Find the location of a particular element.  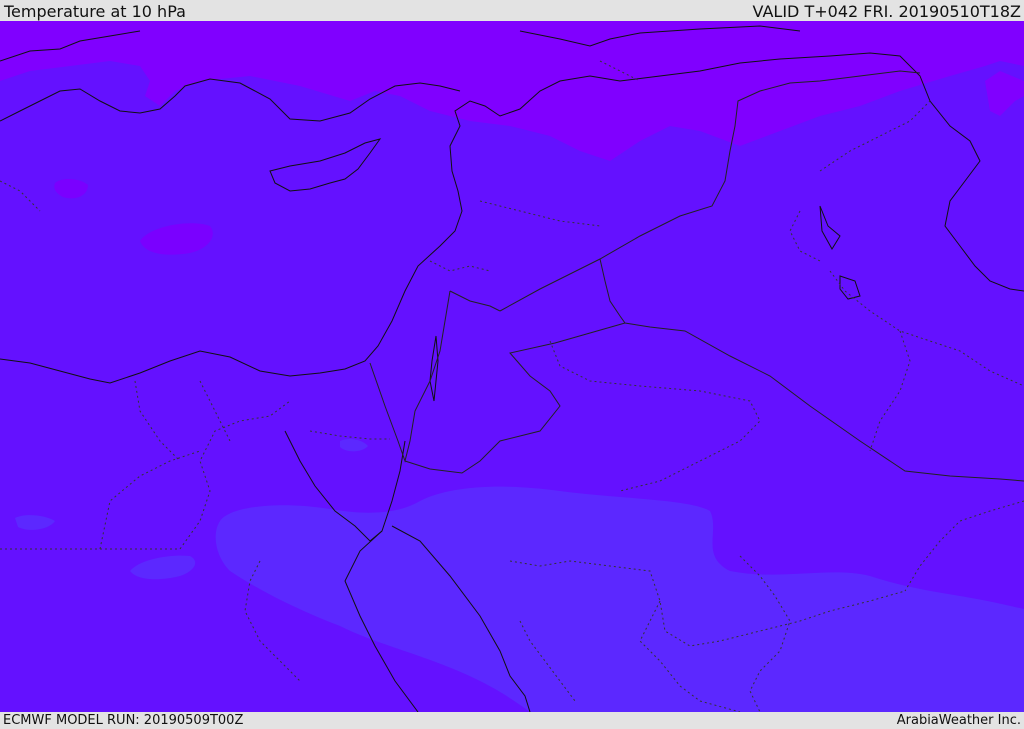

map-title: Temperature at 10 hPa is located at coordinates (95, 11).